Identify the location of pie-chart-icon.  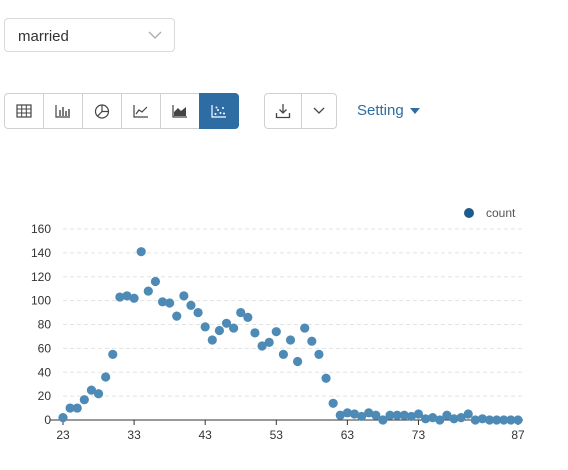
(102, 111).